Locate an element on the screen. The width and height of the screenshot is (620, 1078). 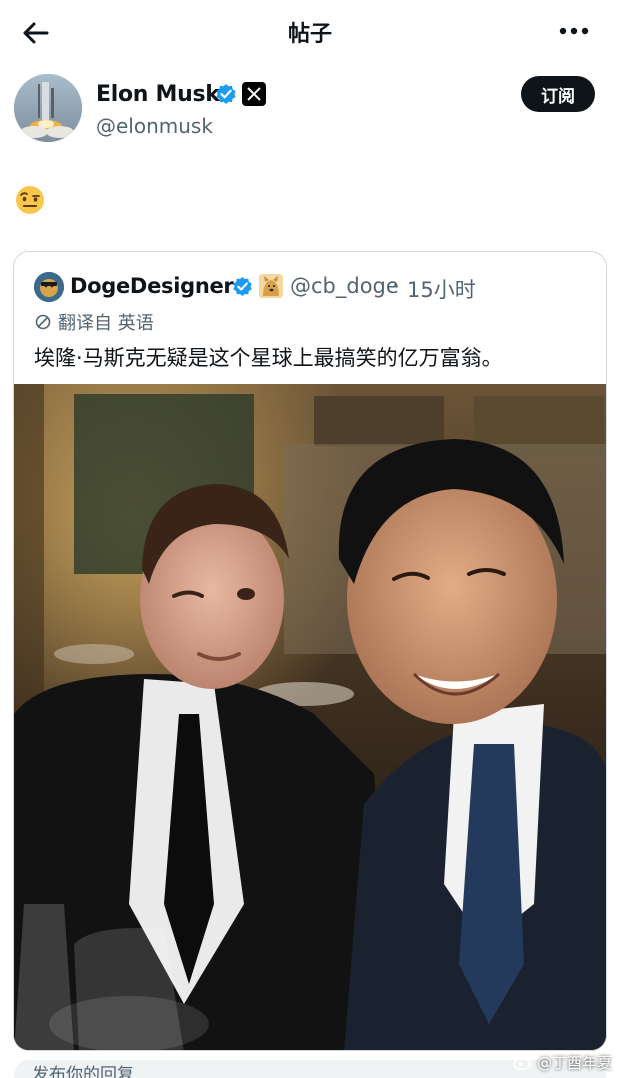
more-horizontal-icon is located at coordinates (574, 31).